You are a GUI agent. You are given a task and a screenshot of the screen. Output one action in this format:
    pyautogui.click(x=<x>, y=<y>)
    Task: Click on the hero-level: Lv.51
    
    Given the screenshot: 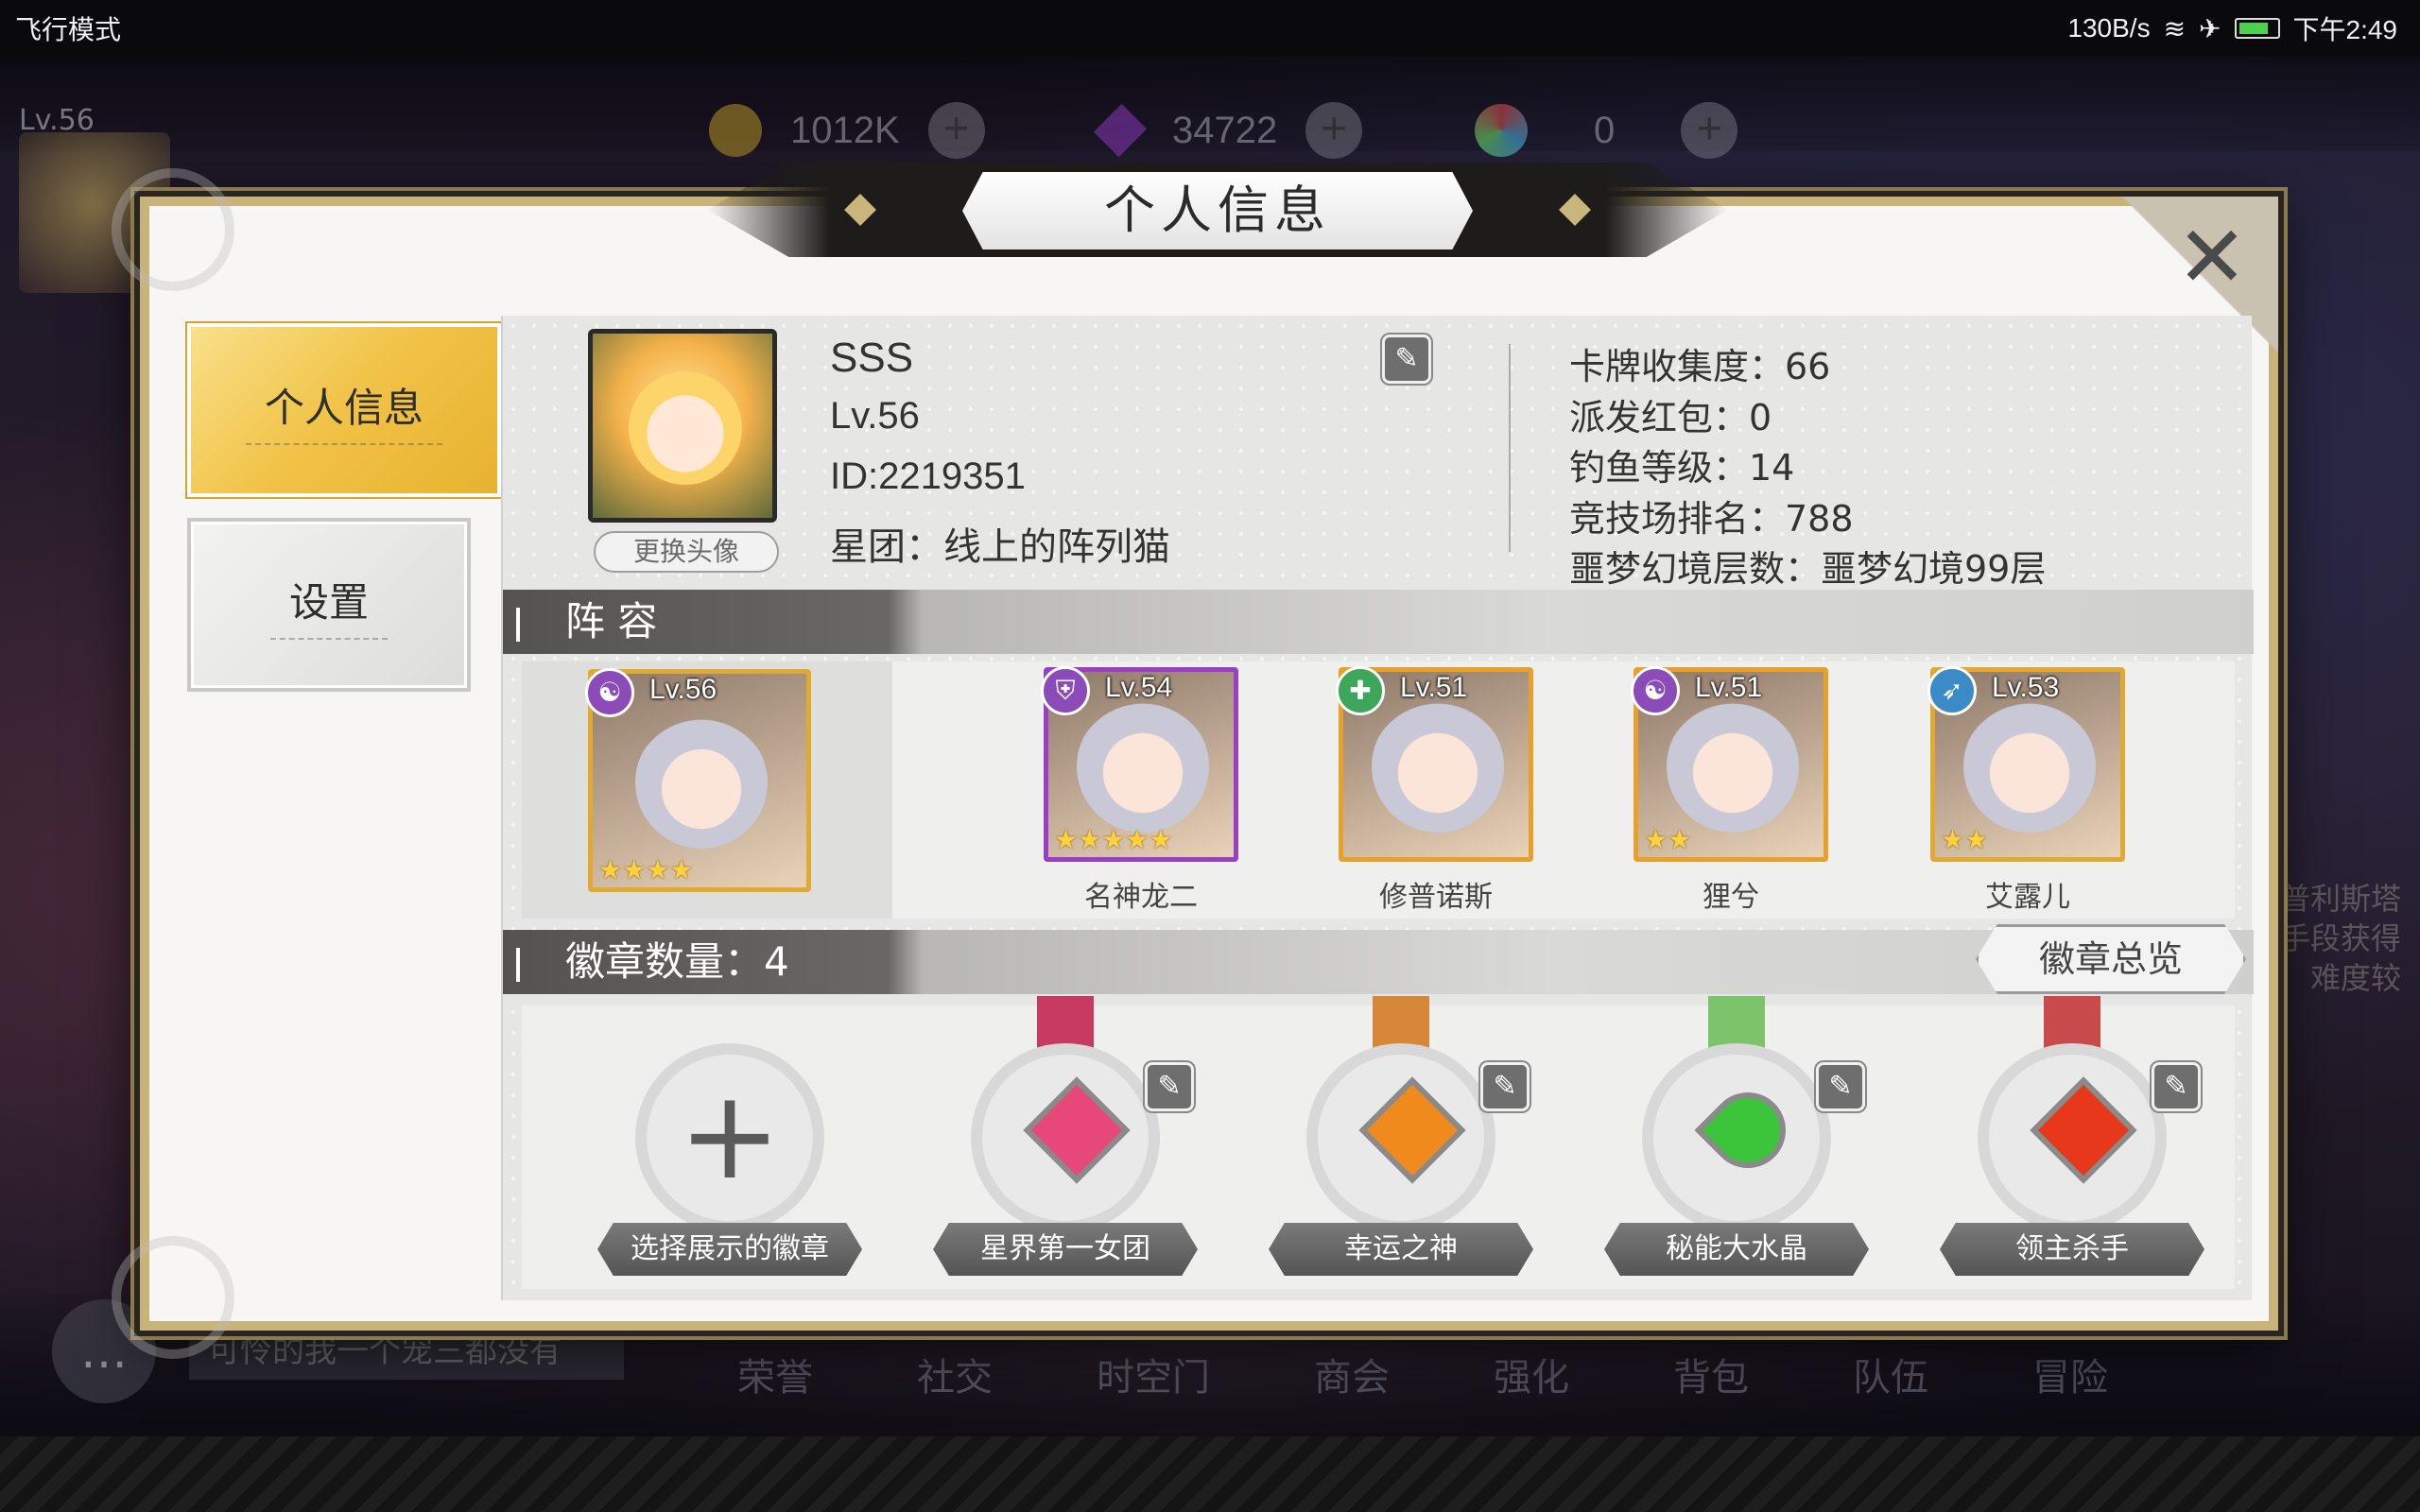 What is the action you would take?
    pyautogui.click(x=1729, y=687)
    